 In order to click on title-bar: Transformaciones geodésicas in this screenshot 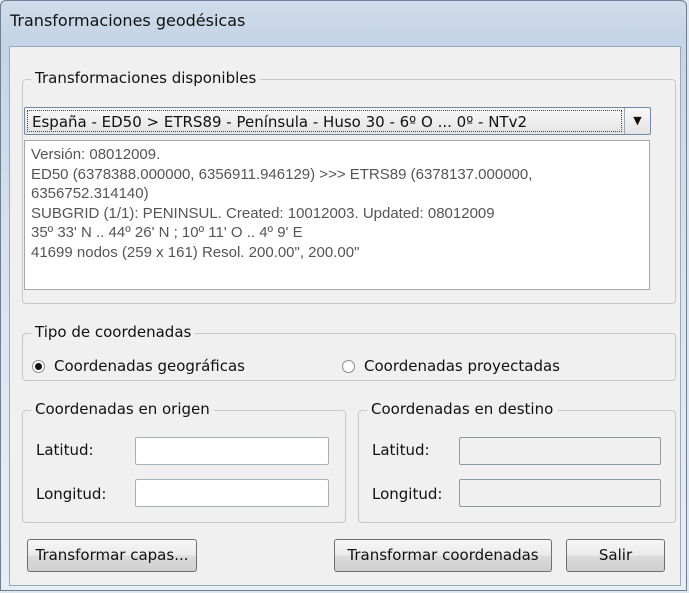, I will do `click(343, 23)`.